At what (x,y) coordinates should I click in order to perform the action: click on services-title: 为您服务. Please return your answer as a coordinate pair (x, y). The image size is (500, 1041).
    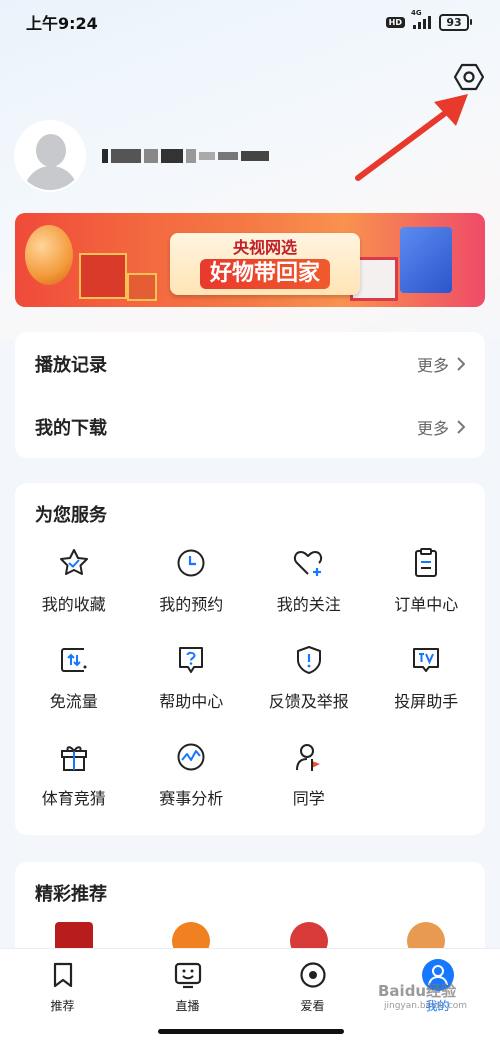
    Looking at the image, I should click on (71, 515).